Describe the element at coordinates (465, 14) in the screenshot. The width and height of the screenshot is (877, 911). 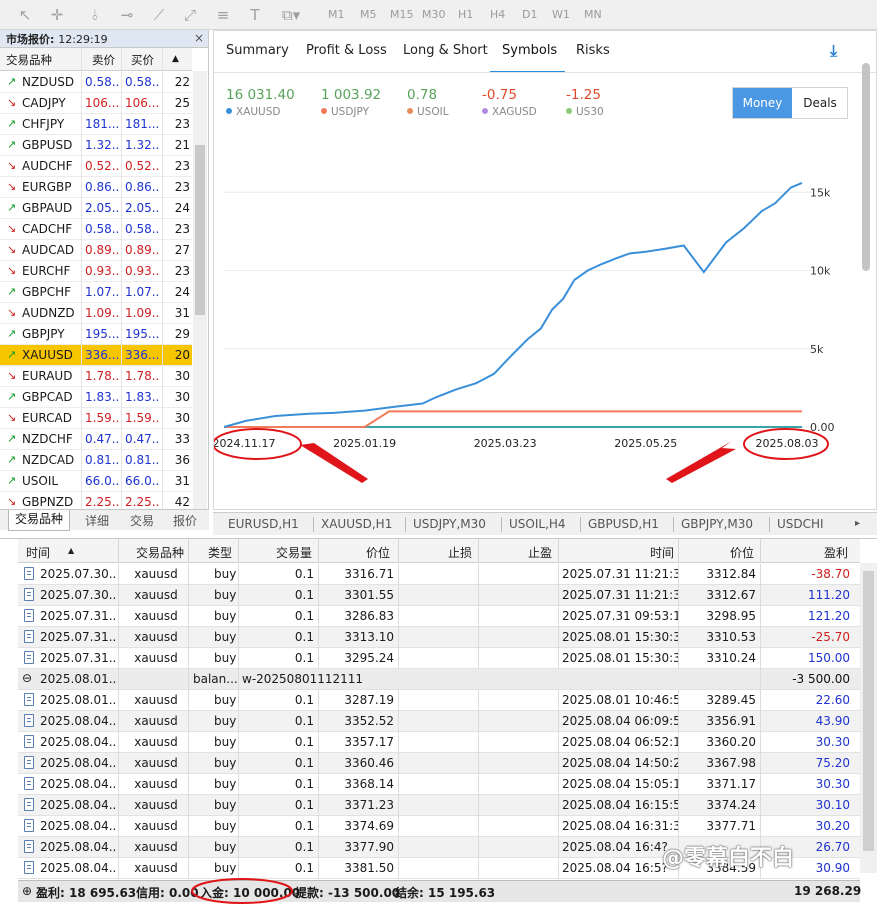
I see `timeframe-H1: H1` at that location.